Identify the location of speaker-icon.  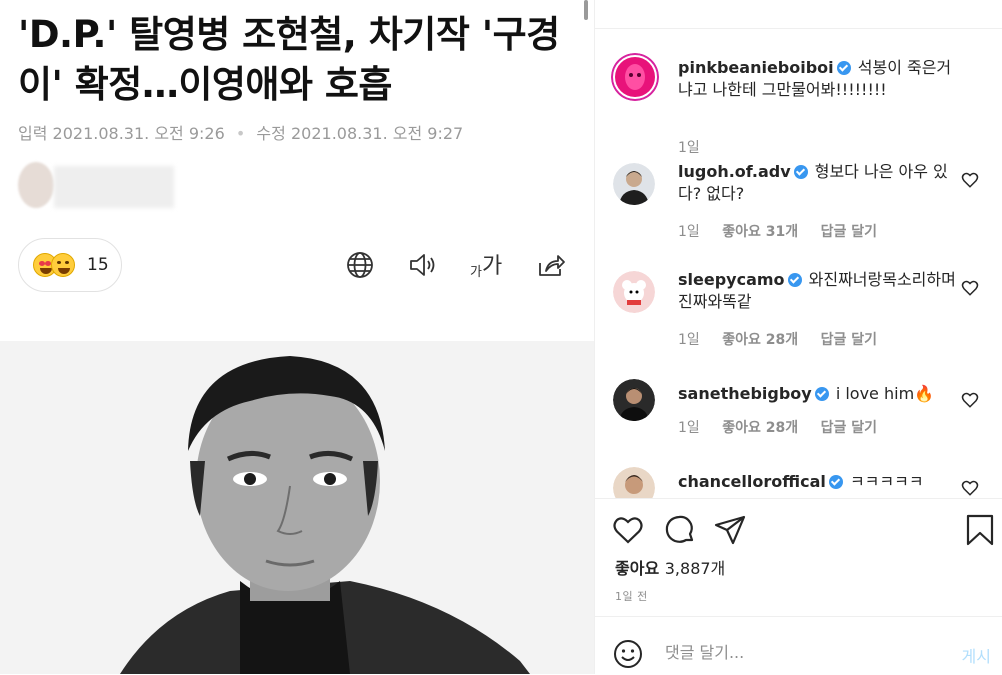
(422, 265).